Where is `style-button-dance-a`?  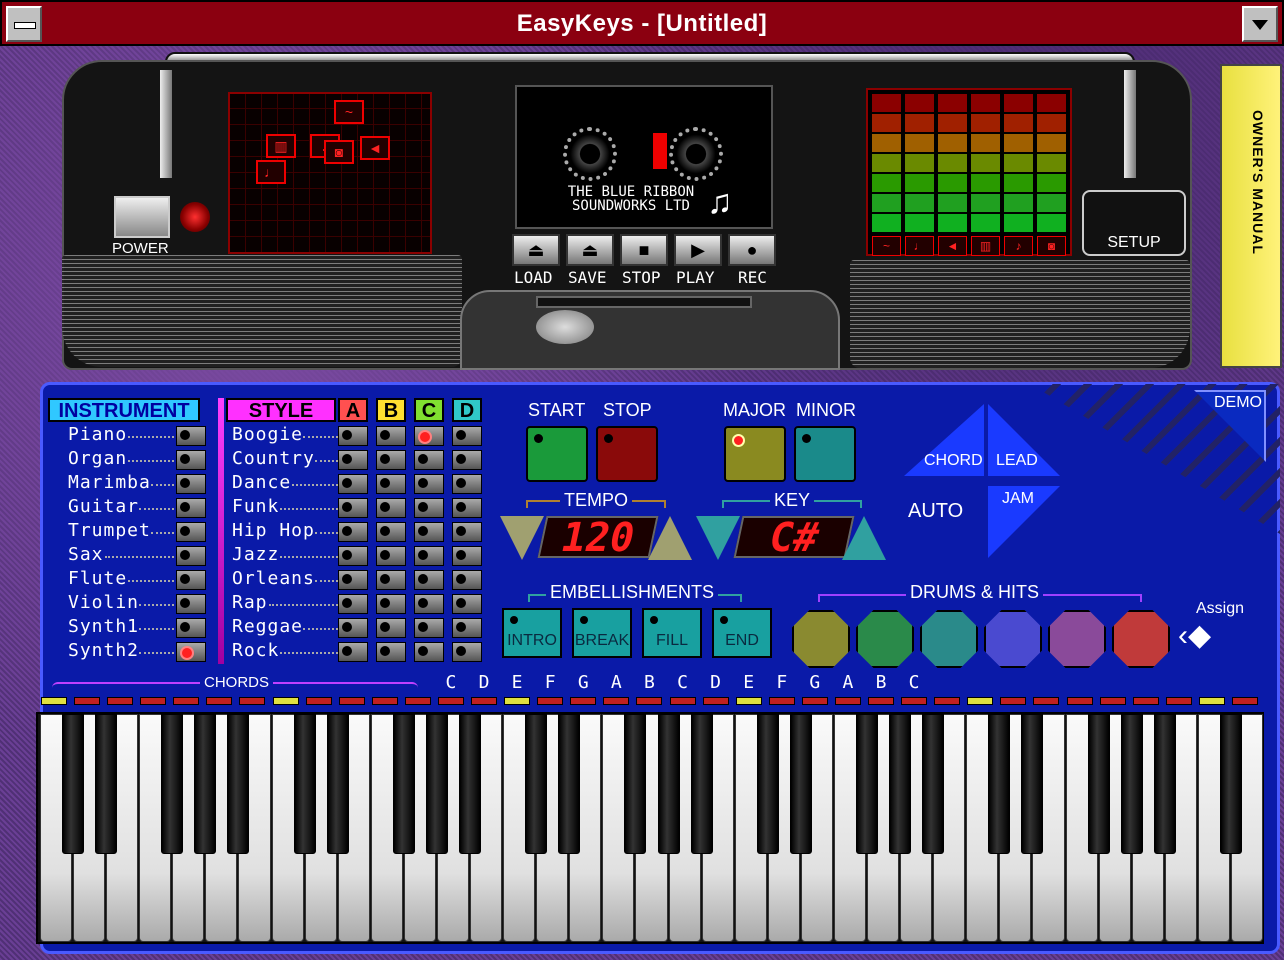 style-button-dance-a is located at coordinates (353, 484).